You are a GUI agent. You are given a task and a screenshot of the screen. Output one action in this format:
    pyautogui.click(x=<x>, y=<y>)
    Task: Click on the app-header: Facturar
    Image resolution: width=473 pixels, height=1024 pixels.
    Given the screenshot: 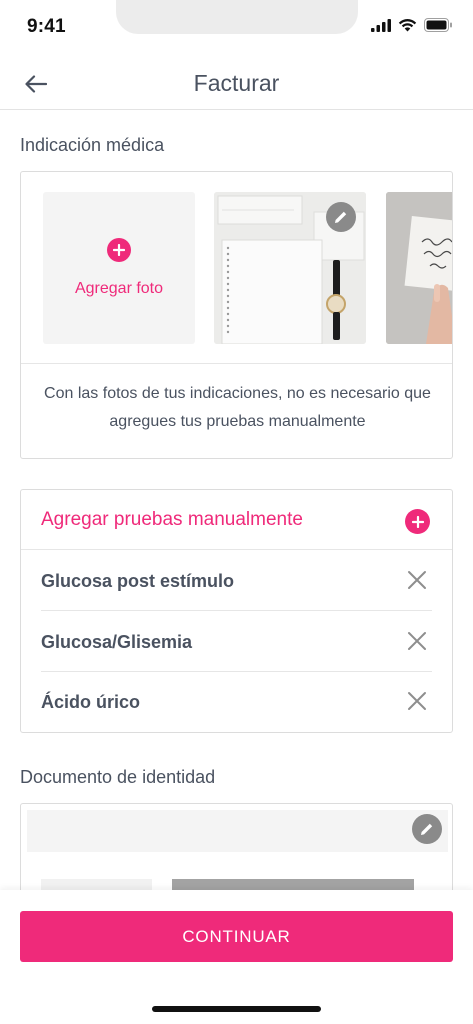 What is the action you would take?
    pyautogui.click(x=236, y=83)
    